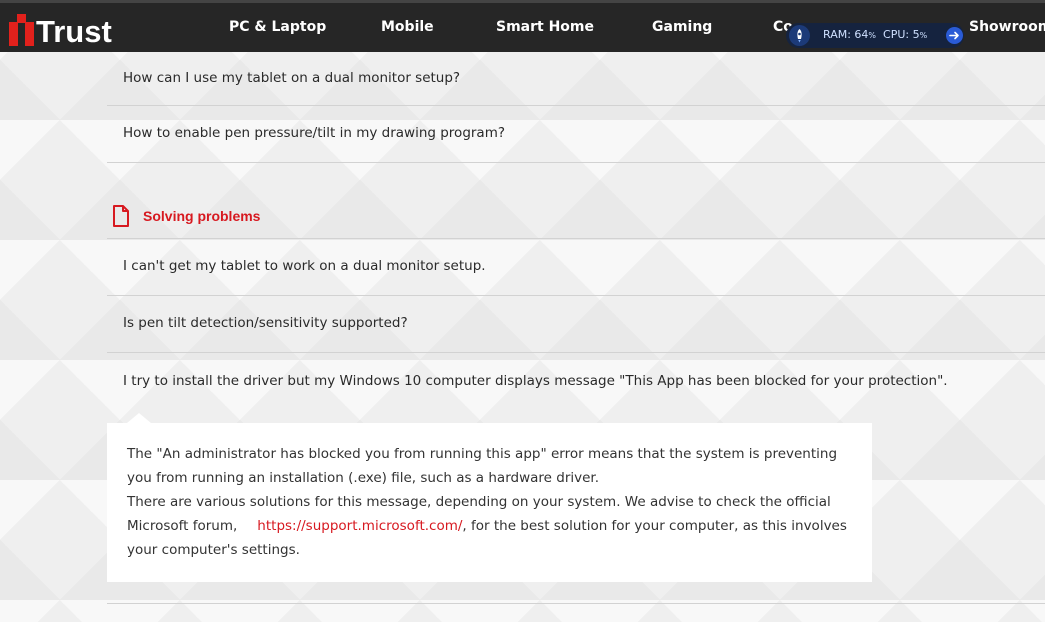 The image size is (1045, 622). Describe the element at coordinates (872, 35) in the screenshot. I see `ram-unit: %` at that location.